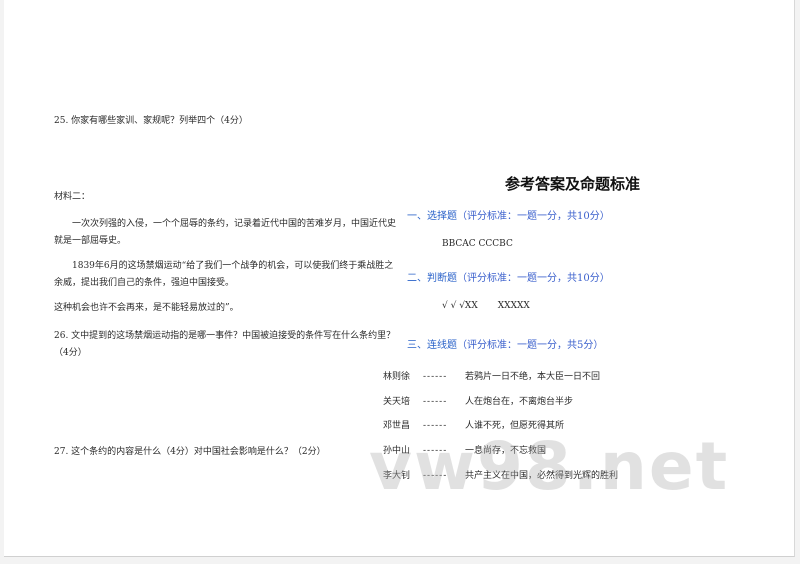 The width and height of the screenshot is (800, 564). I want to click on person-name: 林则徐, so click(397, 377).